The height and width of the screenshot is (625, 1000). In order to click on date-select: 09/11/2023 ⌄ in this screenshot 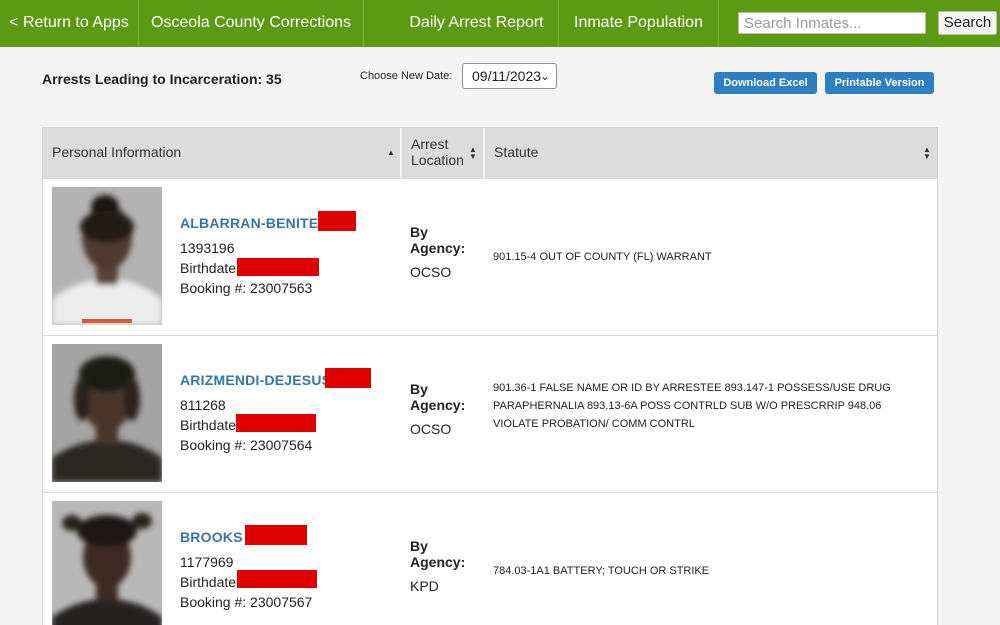, I will do `click(509, 76)`.